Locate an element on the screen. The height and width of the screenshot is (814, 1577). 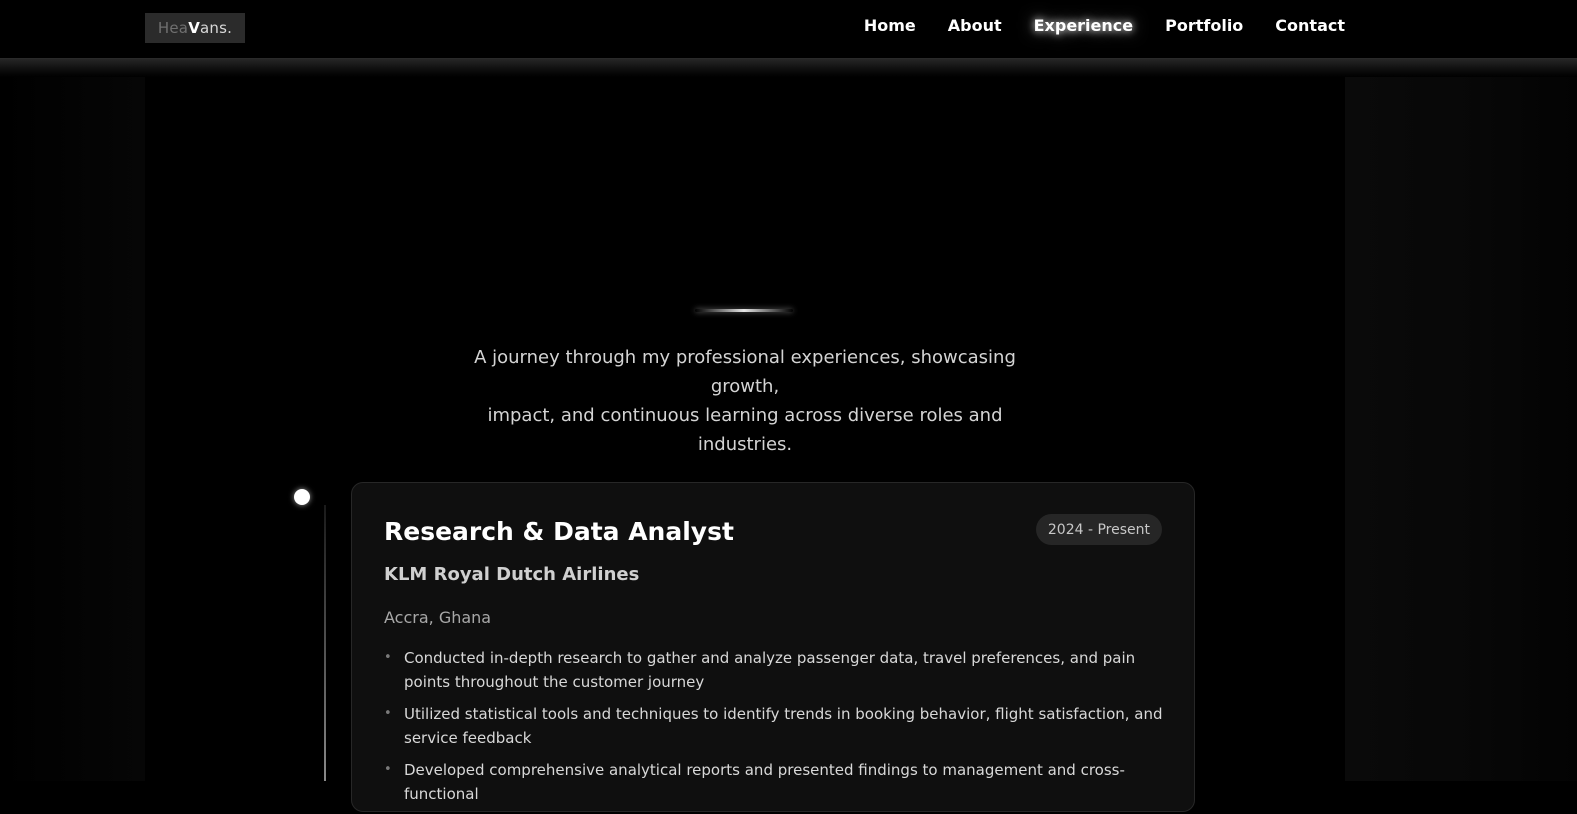
job-title: Research & Data Analyst is located at coordinates (559, 531).